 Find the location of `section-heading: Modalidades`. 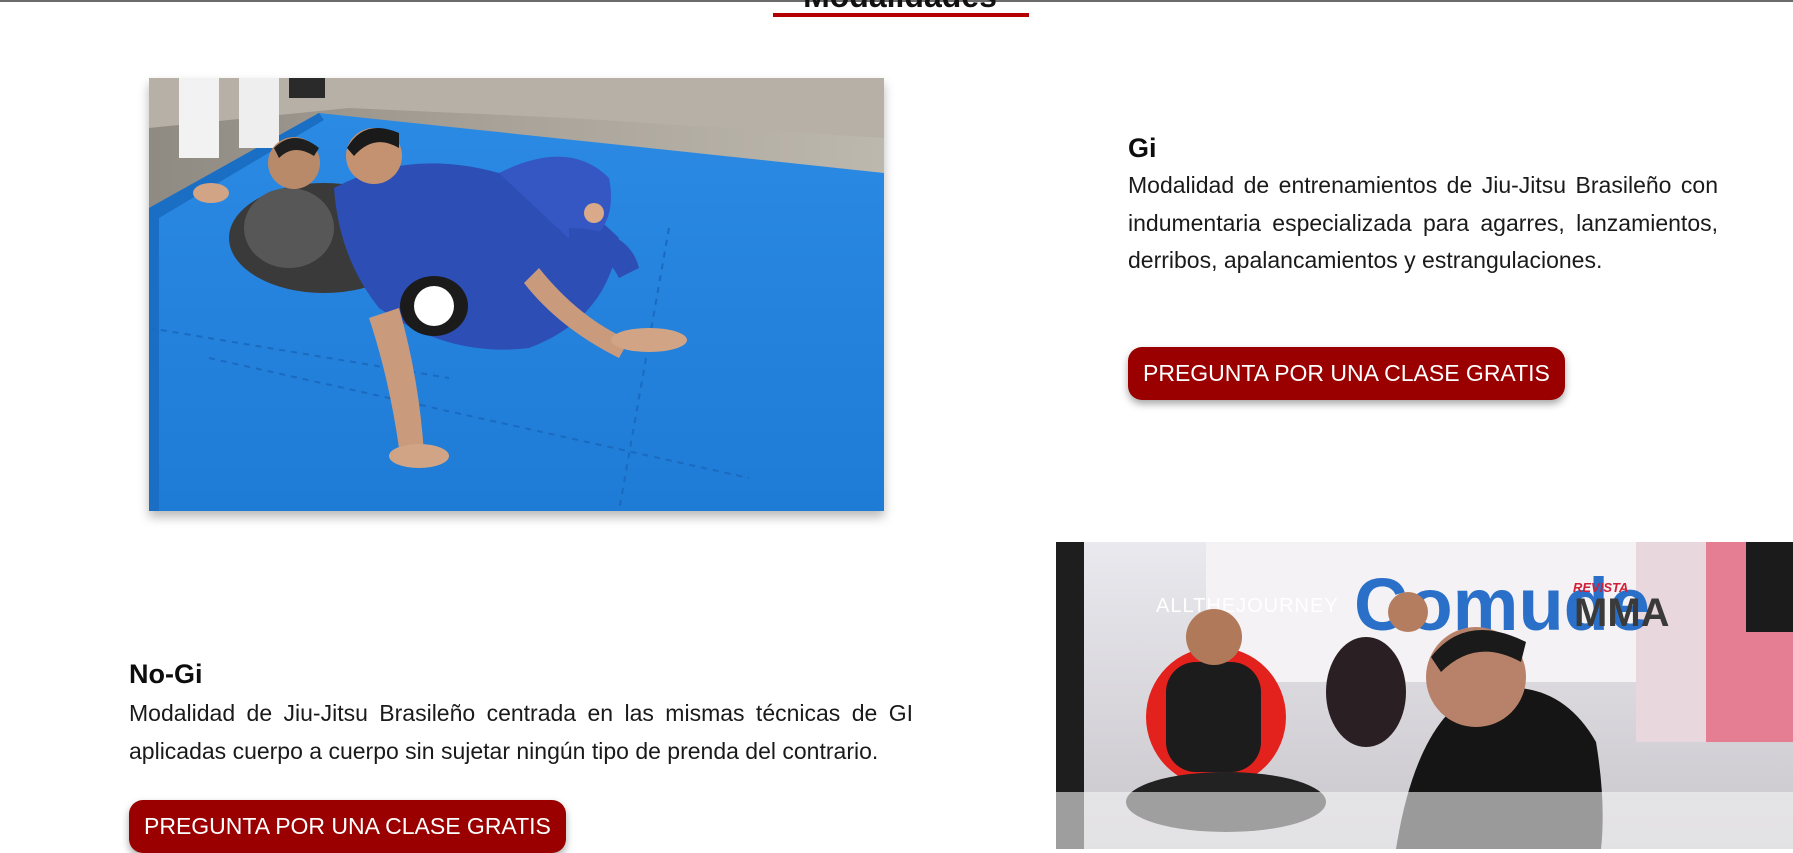

section-heading: Modalidades is located at coordinates (900, 7).